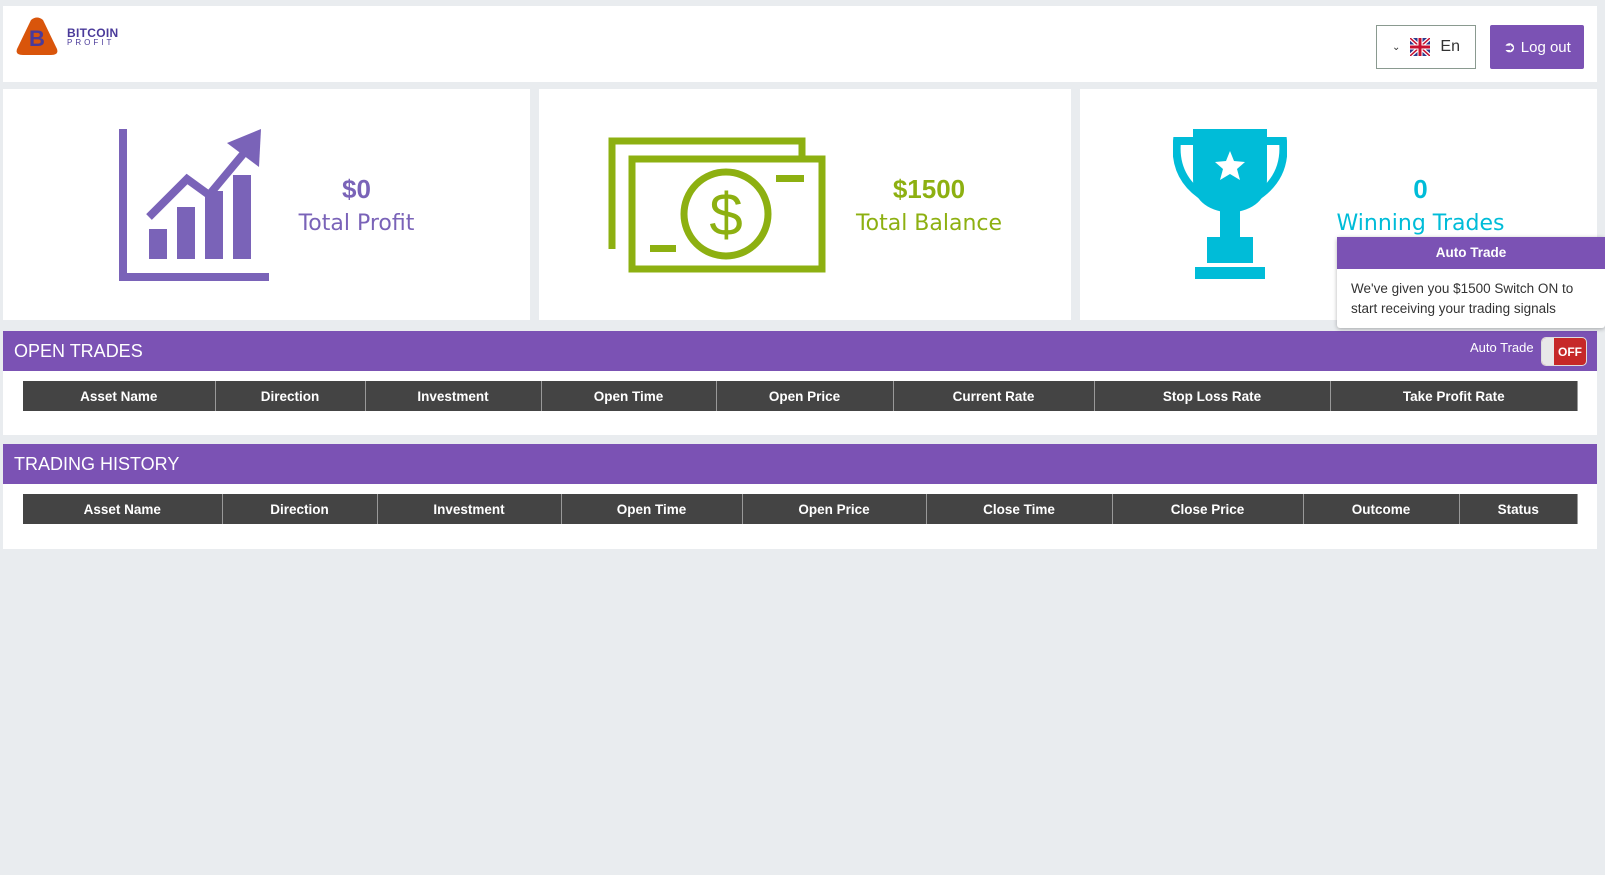  What do you see at coordinates (1545, 47) in the screenshot?
I see `logout-label: Log out` at bounding box center [1545, 47].